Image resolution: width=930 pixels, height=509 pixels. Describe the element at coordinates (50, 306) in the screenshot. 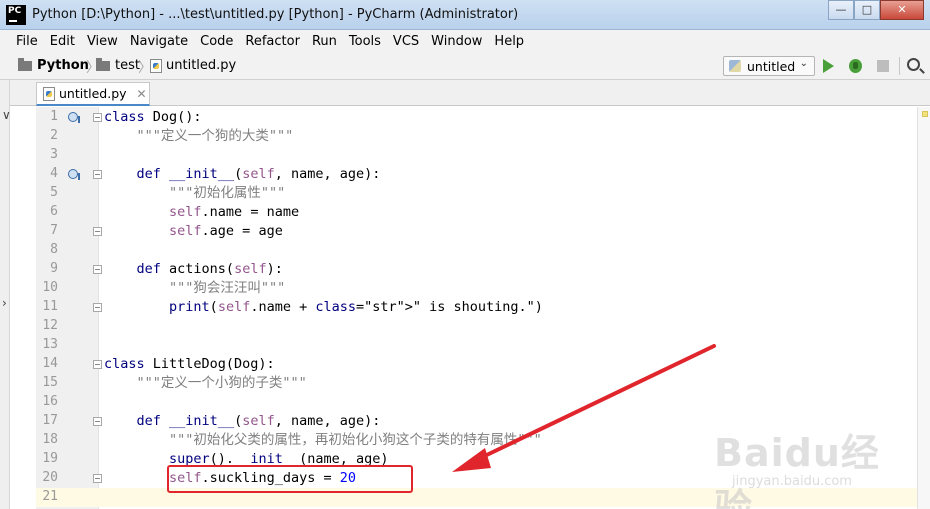

I see `line-number: 11` at that location.